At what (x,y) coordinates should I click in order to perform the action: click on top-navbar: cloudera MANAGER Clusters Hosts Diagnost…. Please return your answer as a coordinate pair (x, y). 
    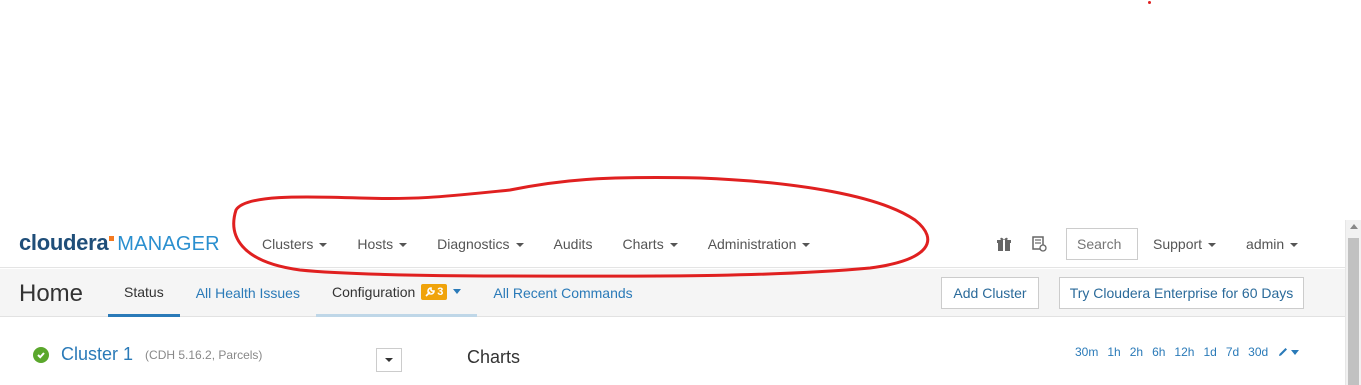
    Looking at the image, I should click on (672, 244).